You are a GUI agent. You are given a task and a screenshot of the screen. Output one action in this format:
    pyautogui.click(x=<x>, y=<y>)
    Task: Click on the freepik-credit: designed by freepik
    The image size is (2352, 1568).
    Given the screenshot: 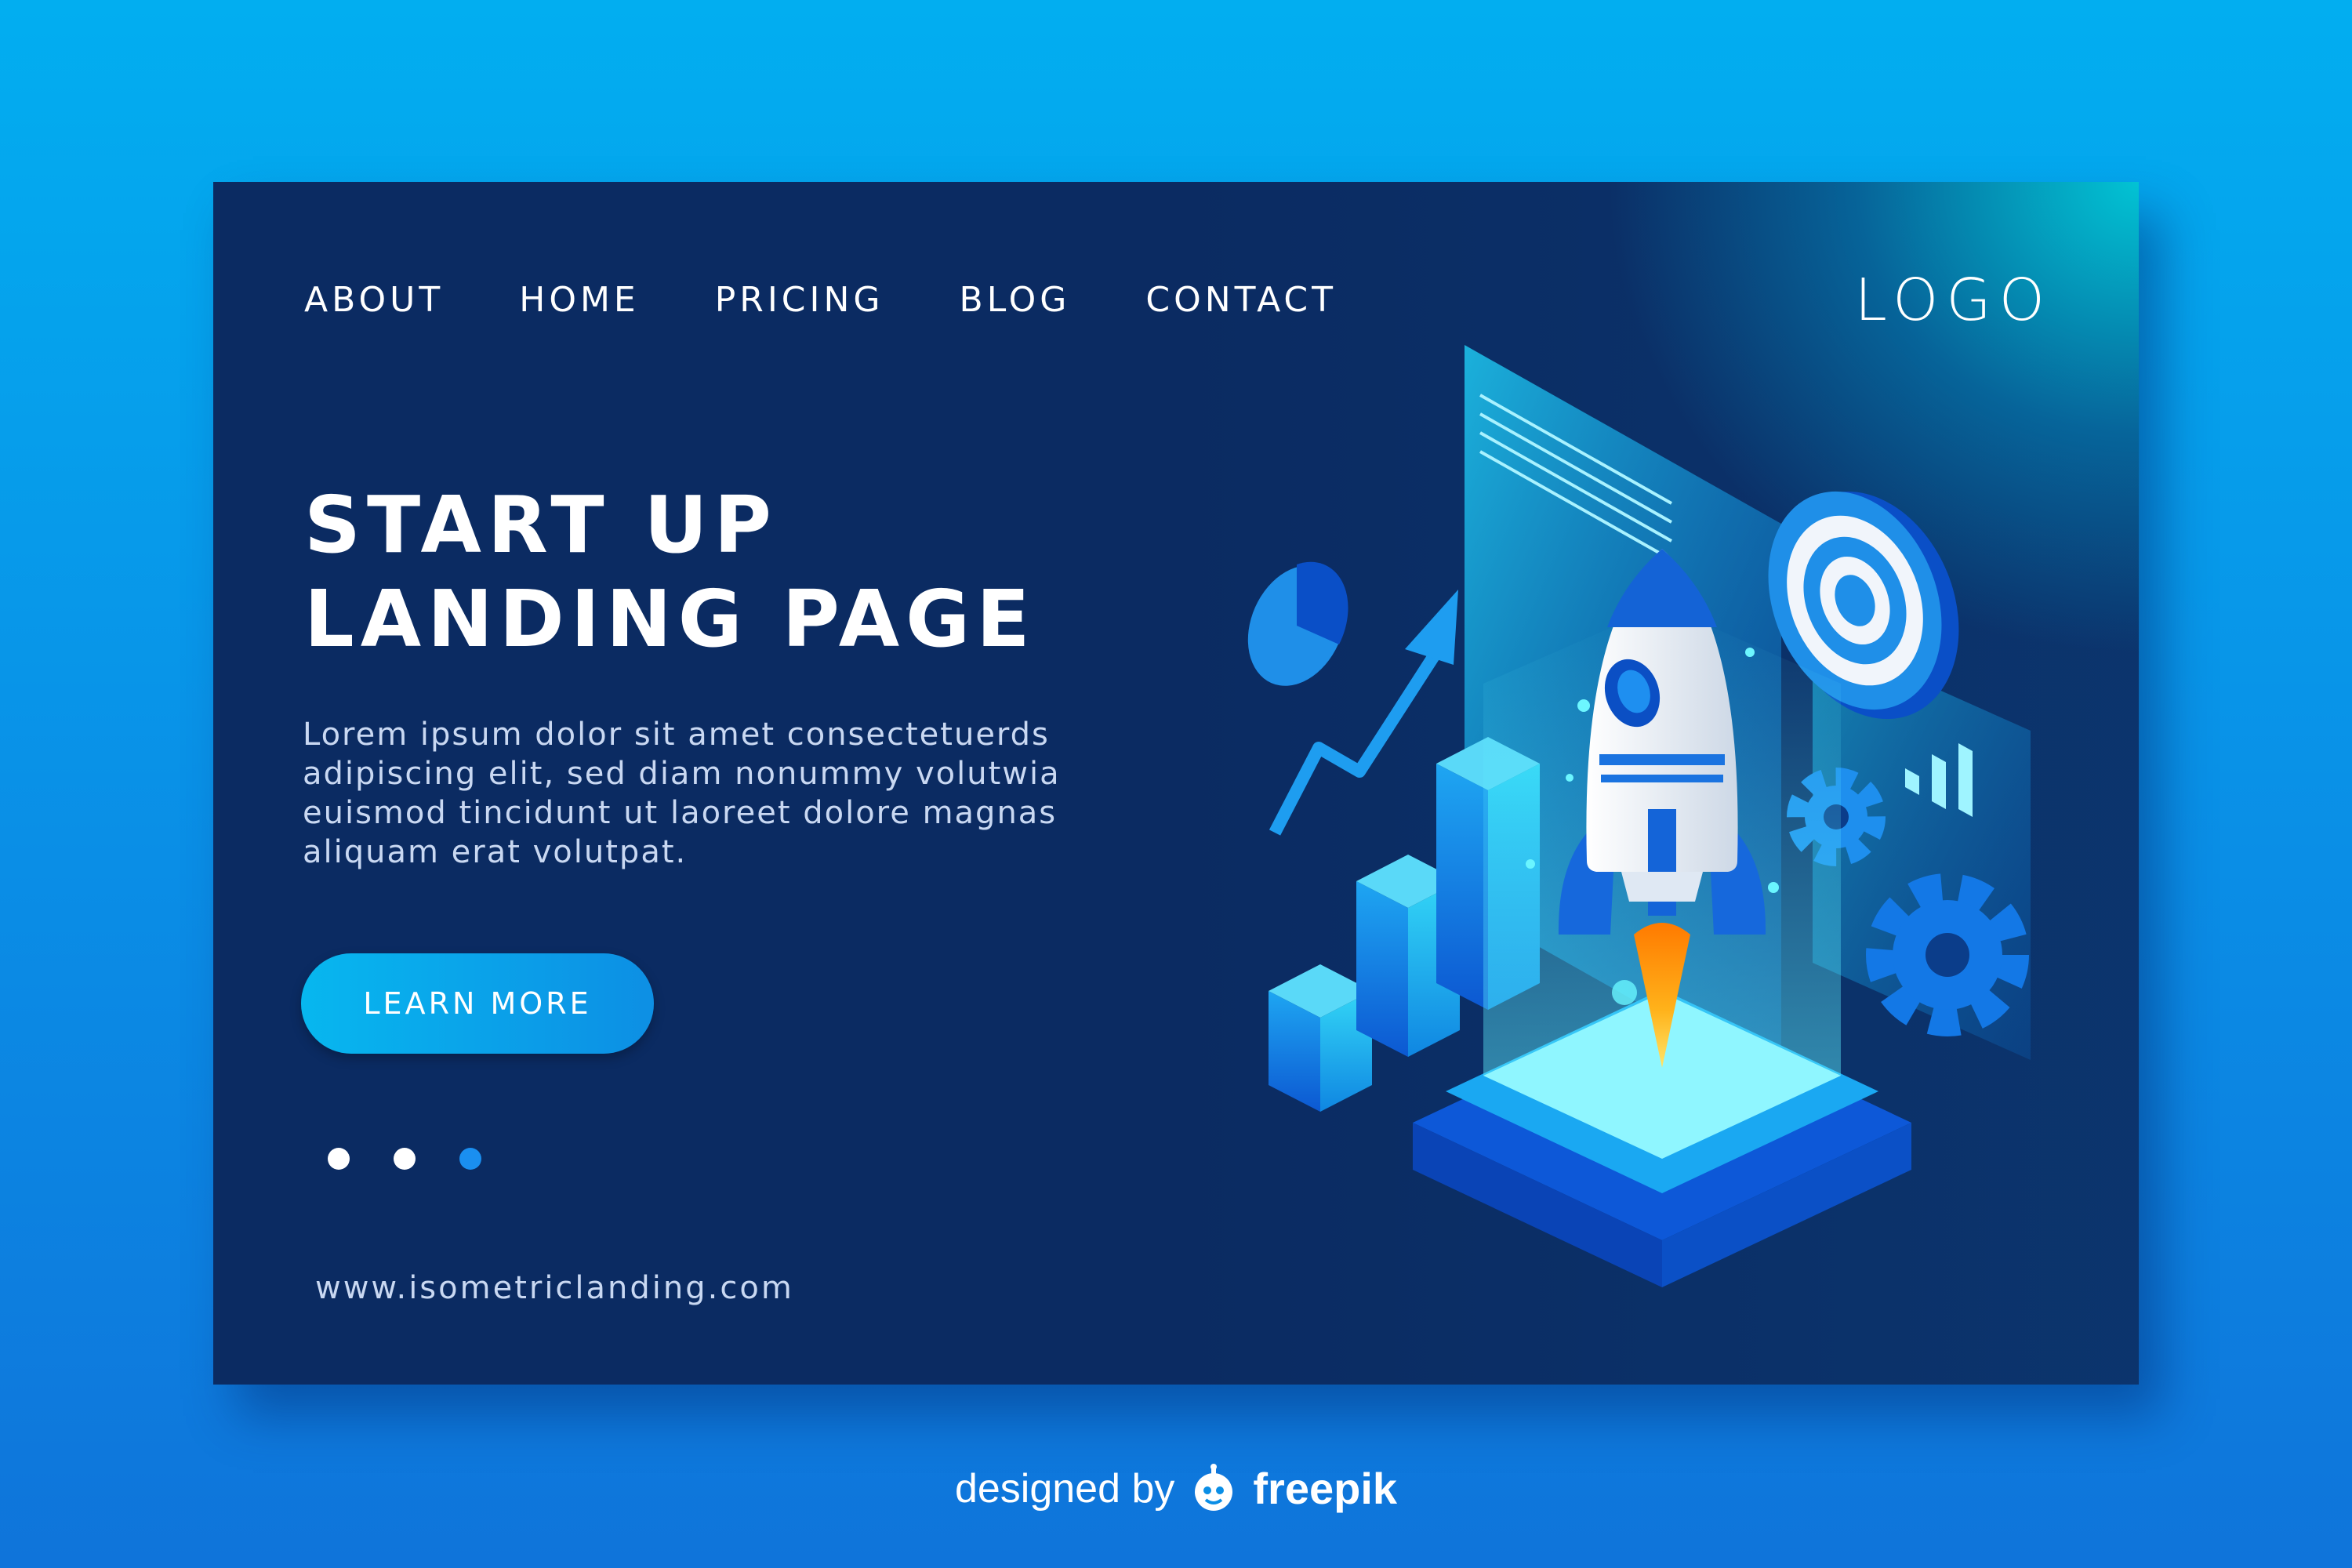 What is the action you would take?
    pyautogui.click(x=1176, y=1488)
    